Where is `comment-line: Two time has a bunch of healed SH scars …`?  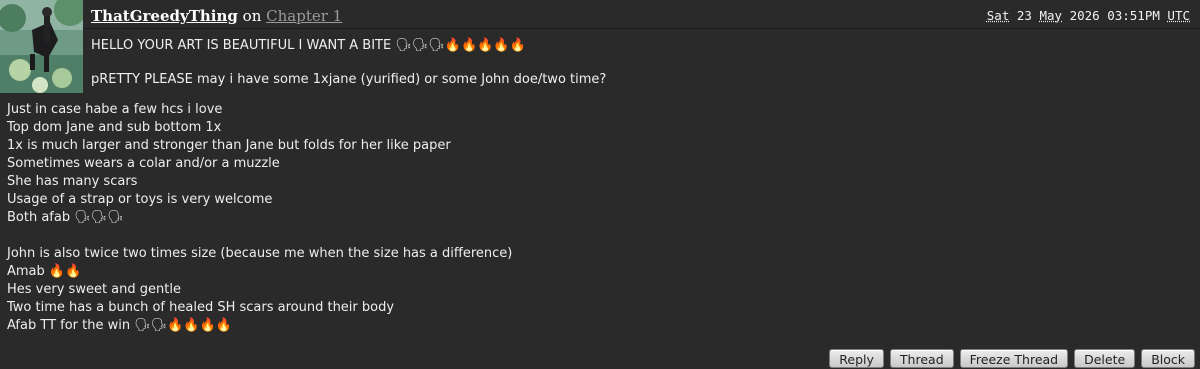 comment-line: Two time has a bunch of healed SH scars … is located at coordinates (201, 307).